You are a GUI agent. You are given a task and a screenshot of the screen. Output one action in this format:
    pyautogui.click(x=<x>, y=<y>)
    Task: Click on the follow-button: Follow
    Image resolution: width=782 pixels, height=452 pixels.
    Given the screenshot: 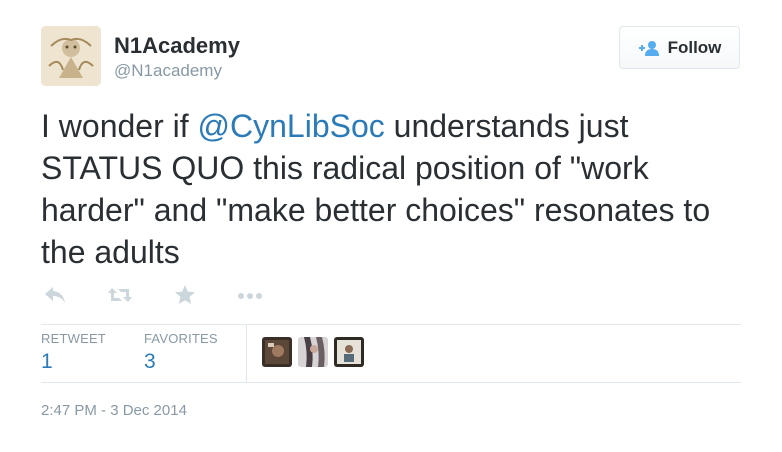 What is the action you would take?
    pyautogui.click(x=679, y=47)
    